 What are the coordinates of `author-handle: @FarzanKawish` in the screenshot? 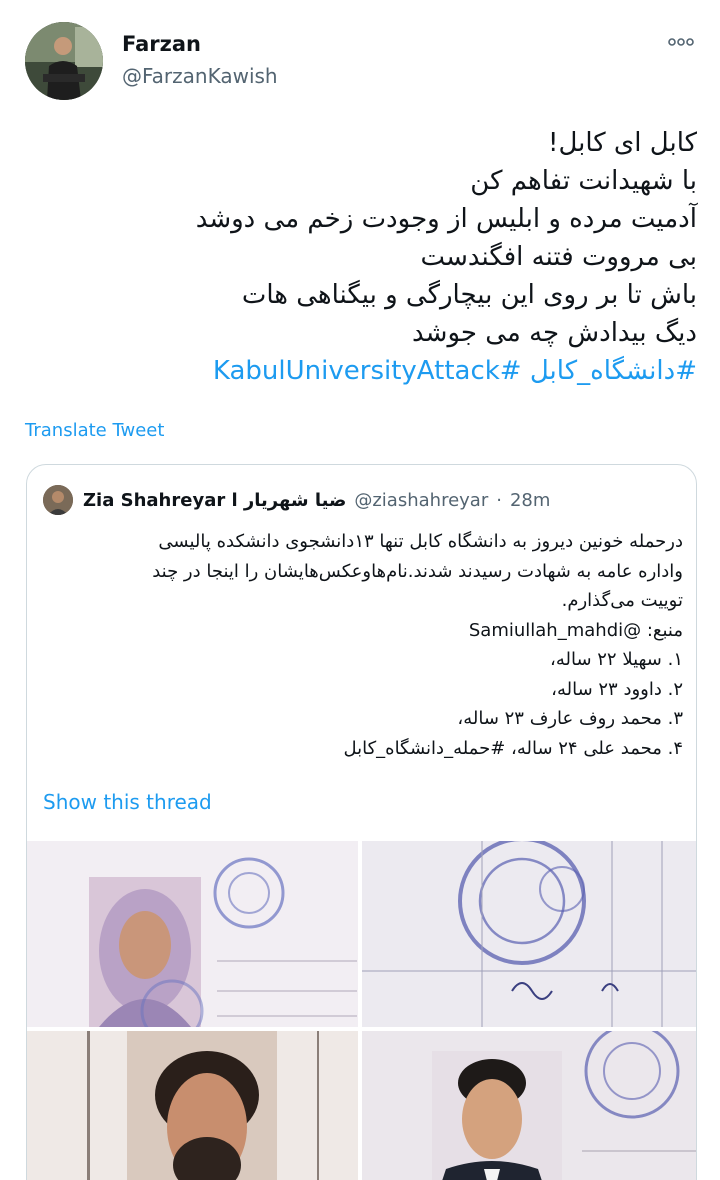 It's located at (200, 76).